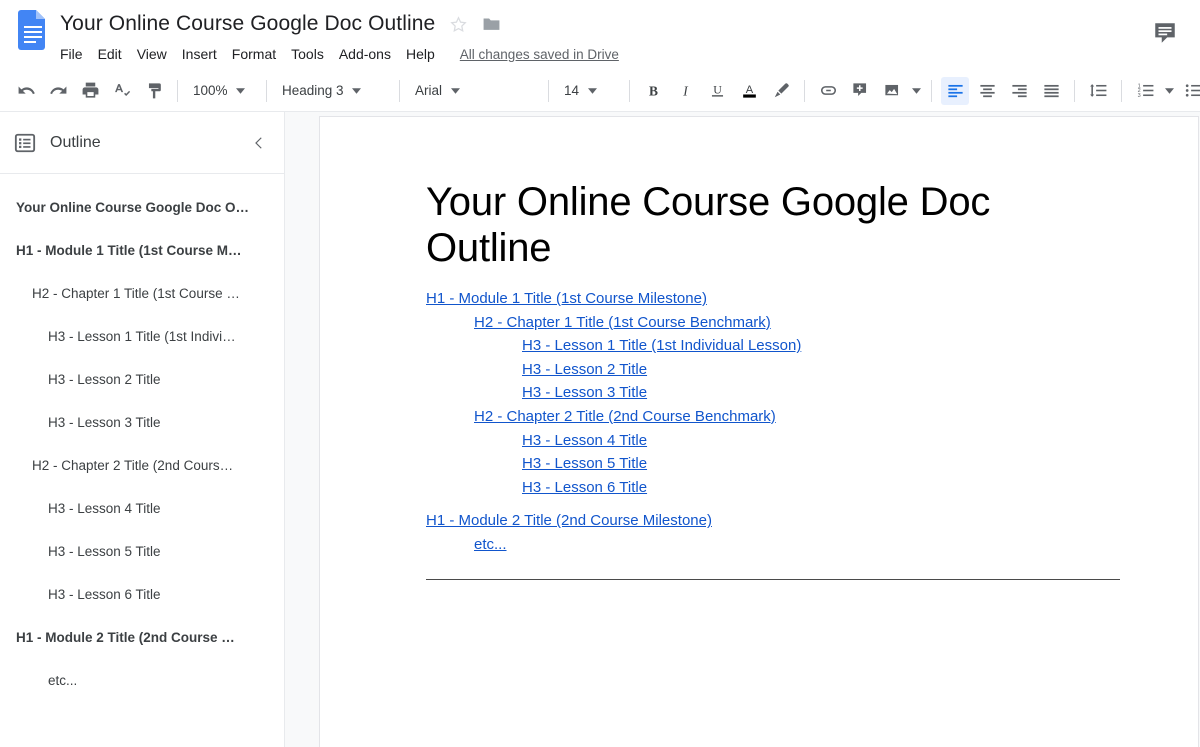 The image size is (1200, 747). I want to click on bold-button: B, so click(653, 91).